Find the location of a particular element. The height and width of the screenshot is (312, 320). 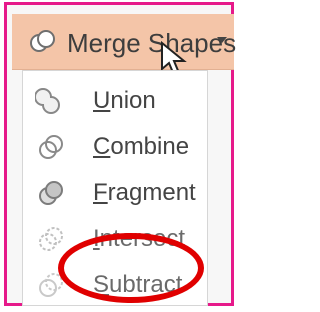

merge-shapes-icon is located at coordinates (42, 41).